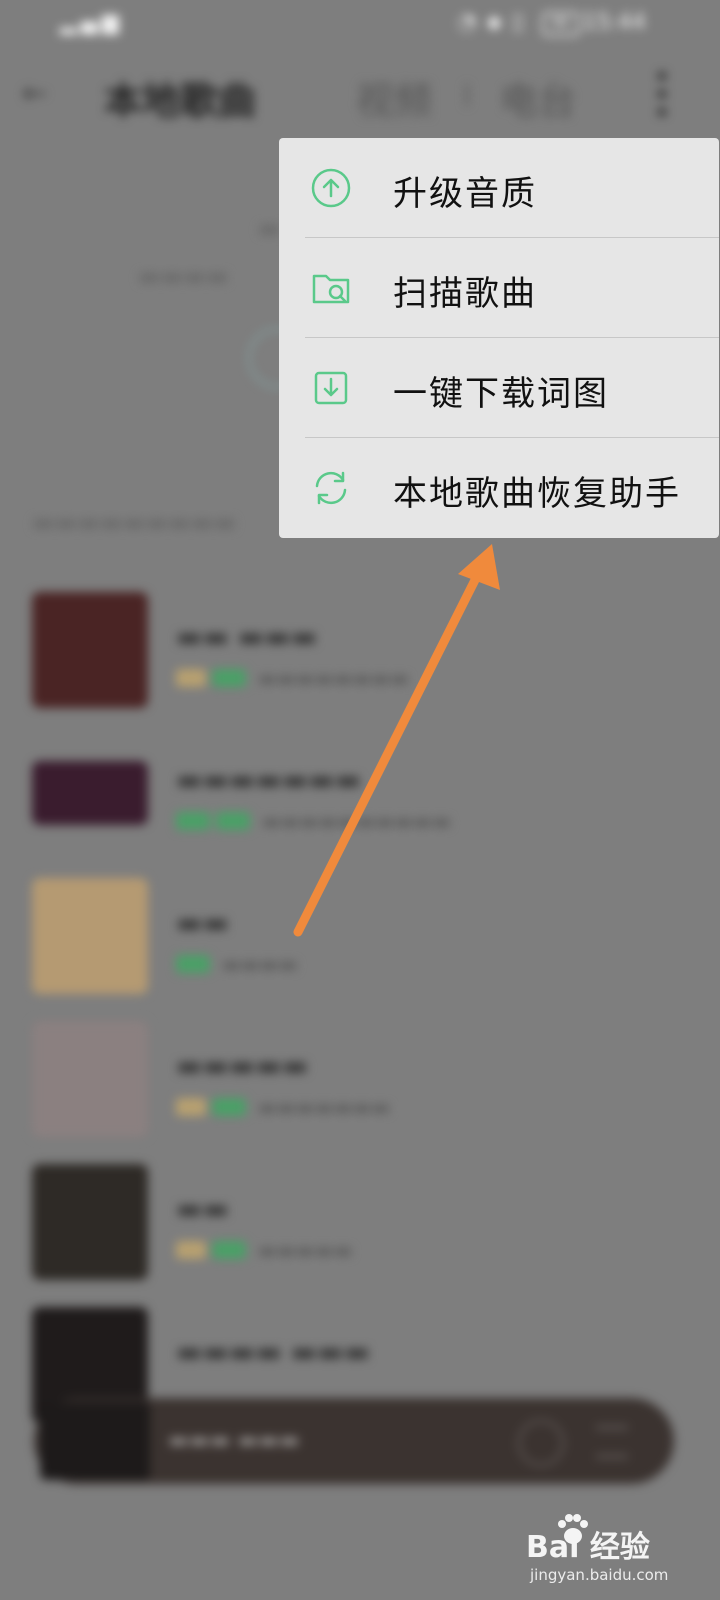 The width and height of the screenshot is (720, 1600). I want to click on watermark-brand: Bai 经验, so click(588, 1547).